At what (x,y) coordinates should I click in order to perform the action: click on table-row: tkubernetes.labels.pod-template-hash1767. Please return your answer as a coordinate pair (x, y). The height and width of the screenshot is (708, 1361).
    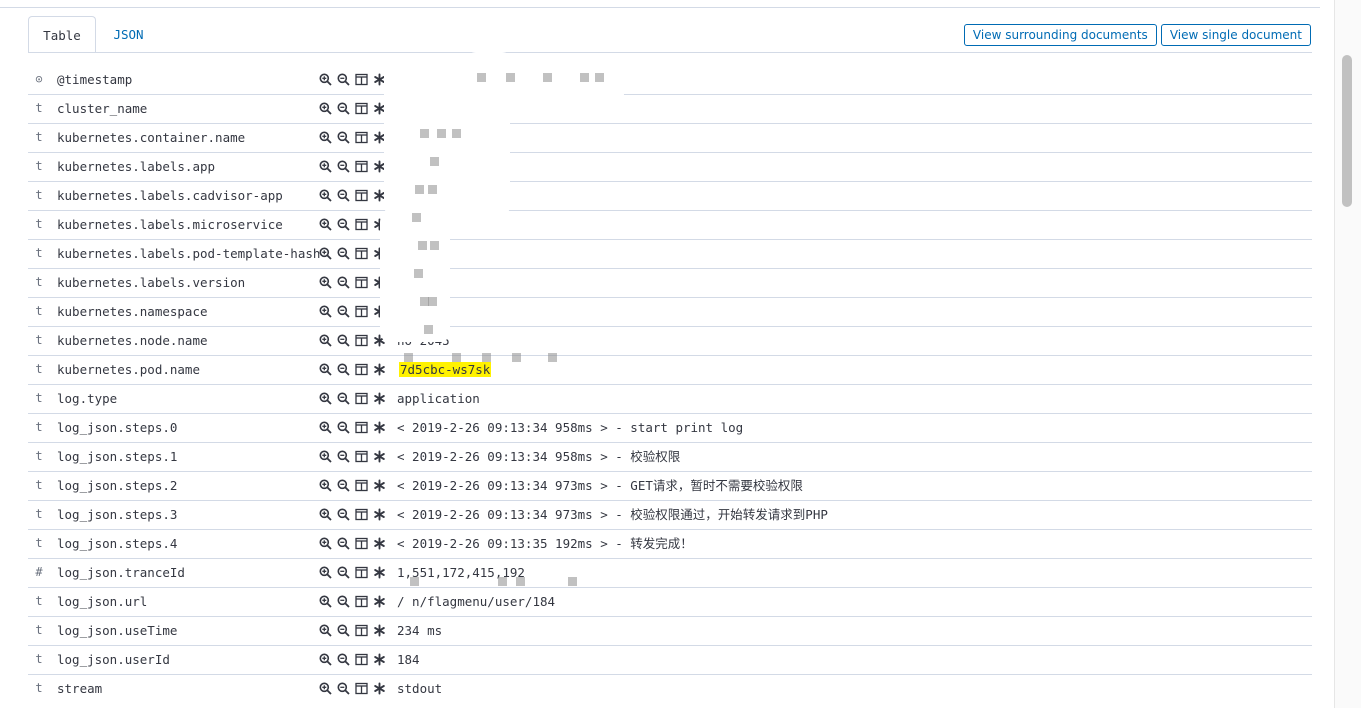
    Looking at the image, I should click on (670, 254).